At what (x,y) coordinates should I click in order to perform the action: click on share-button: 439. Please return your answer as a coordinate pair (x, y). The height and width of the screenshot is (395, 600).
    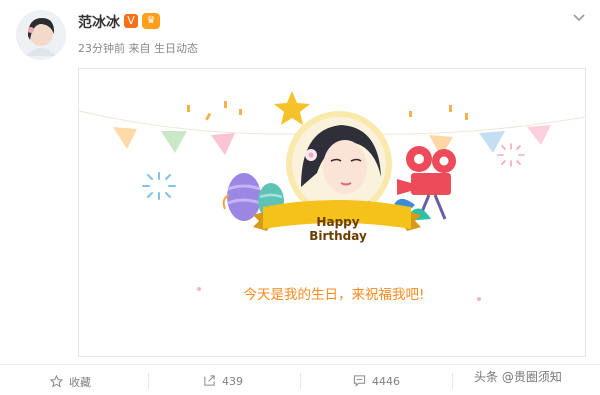
    Looking at the image, I should click on (223, 381).